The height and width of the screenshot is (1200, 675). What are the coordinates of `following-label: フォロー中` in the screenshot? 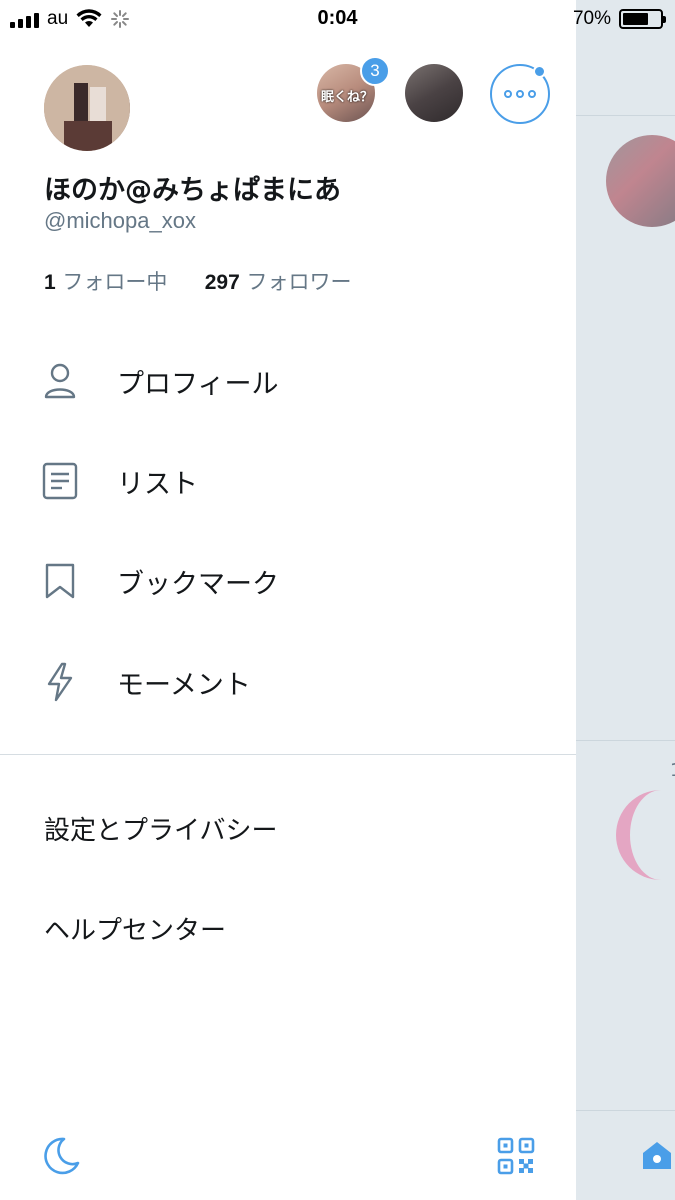 It's located at (115, 282).